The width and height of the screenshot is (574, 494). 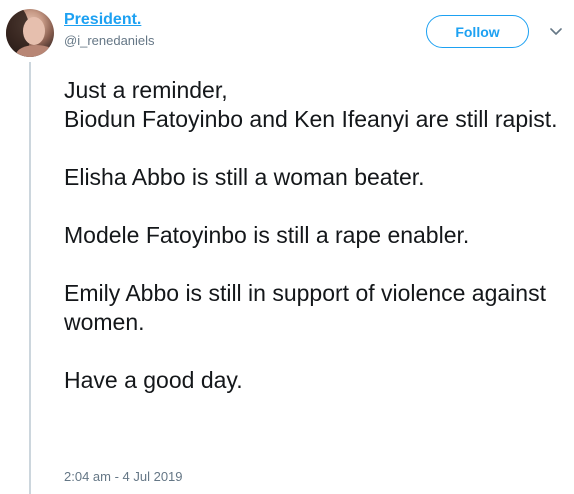 What do you see at coordinates (153, 380) in the screenshot?
I see `tweet-paragraph: Have a good day.` at bounding box center [153, 380].